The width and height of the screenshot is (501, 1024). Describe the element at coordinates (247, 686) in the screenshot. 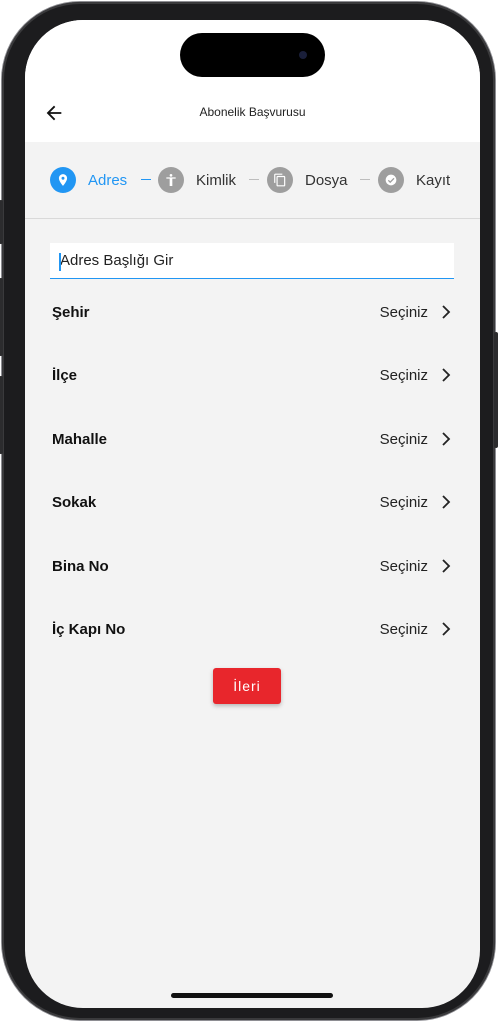

I see `next-button: İleri` at that location.